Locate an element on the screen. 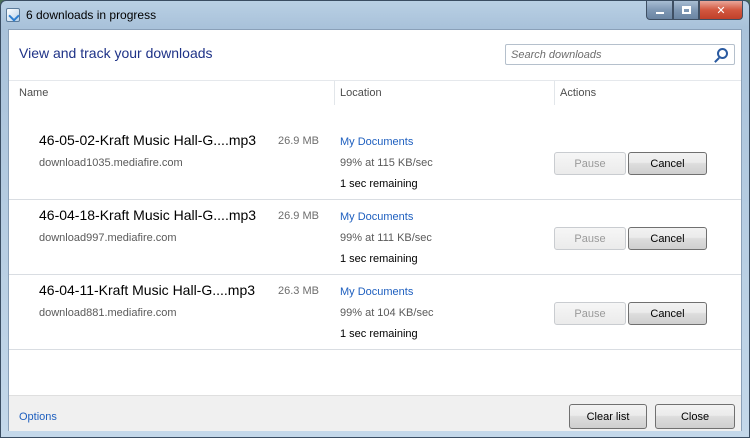 This screenshot has height=438, width=750. dialog-footer: Options Clear list Close is located at coordinates (375, 413).